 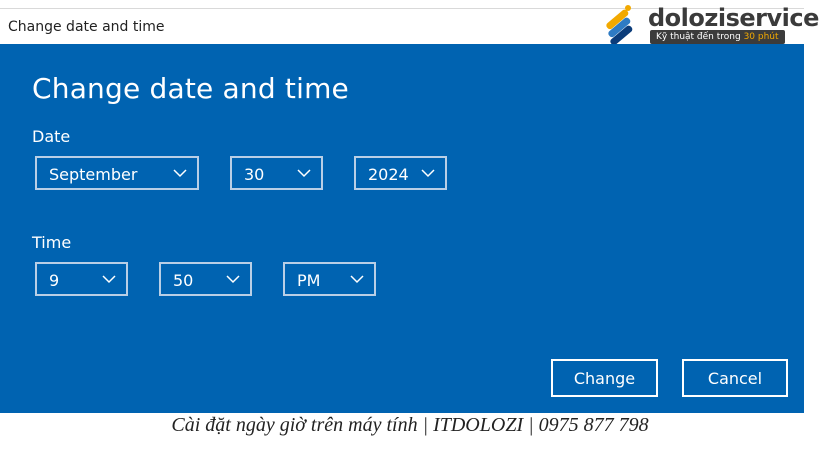 I want to click on dialog-heading: Change date and time, so click(x=190, y=88).